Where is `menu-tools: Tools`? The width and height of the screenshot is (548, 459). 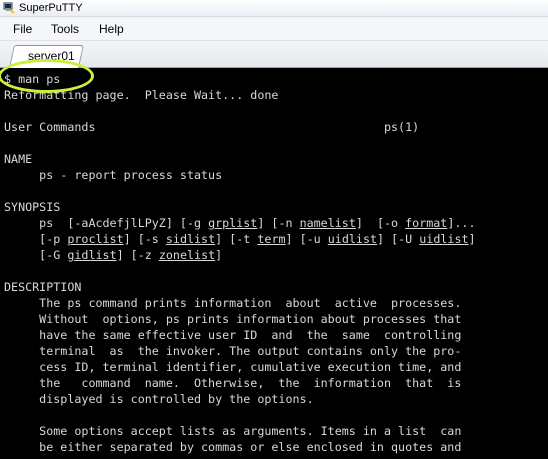 menu-tools: Tools is located at coordinates (65, 29).